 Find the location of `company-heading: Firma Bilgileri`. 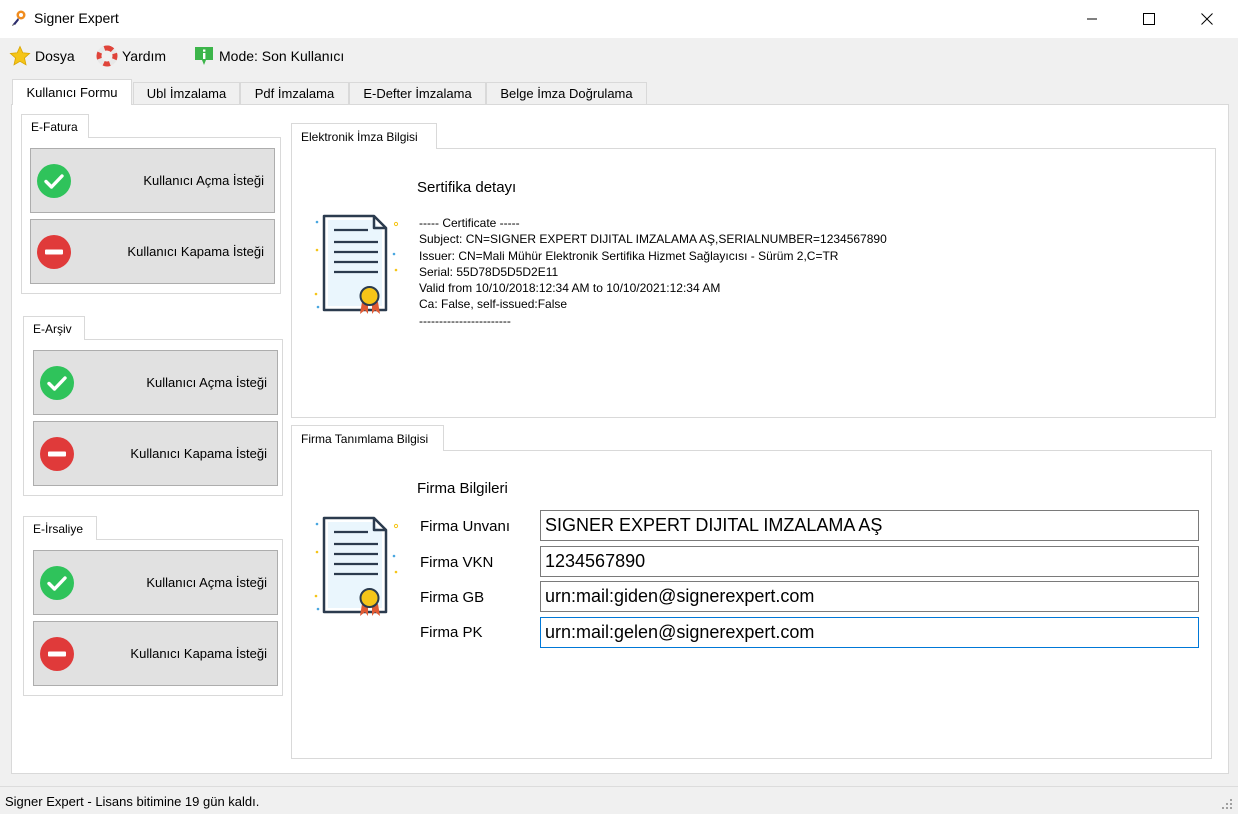

company-heading: Firma Bilgileri is located at coordinates (462, 488).